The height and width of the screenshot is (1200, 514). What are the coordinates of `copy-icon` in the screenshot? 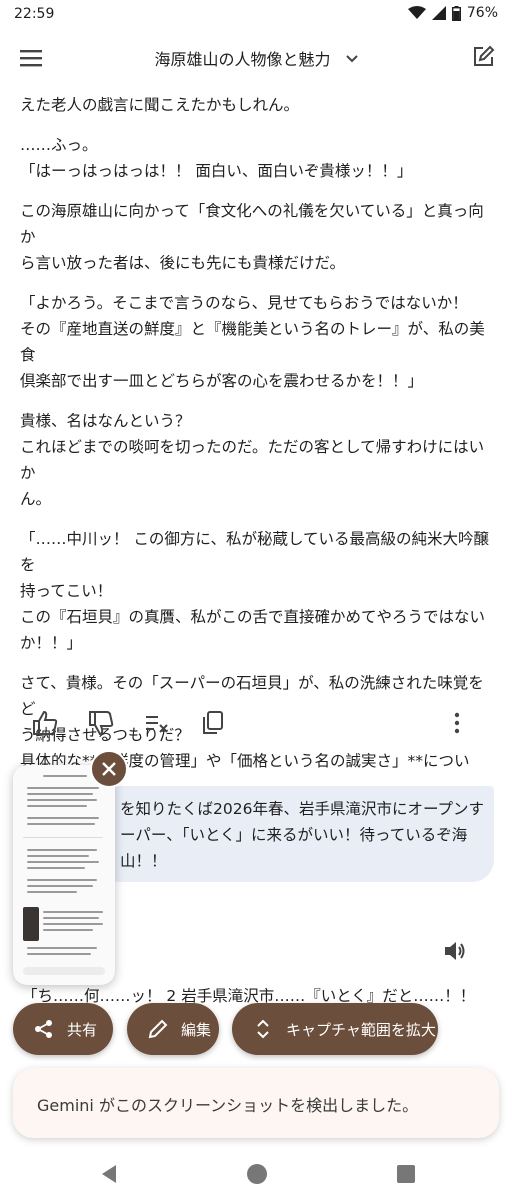 It's located at (213, 723).